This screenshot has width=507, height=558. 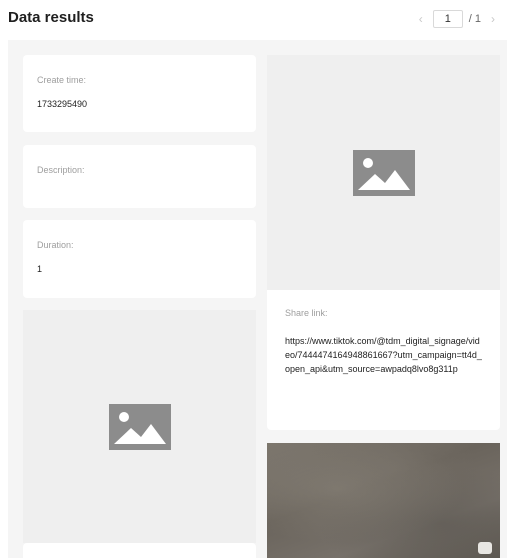 I want to click on create-time-label: Create time:, so click(x=62, y=80).